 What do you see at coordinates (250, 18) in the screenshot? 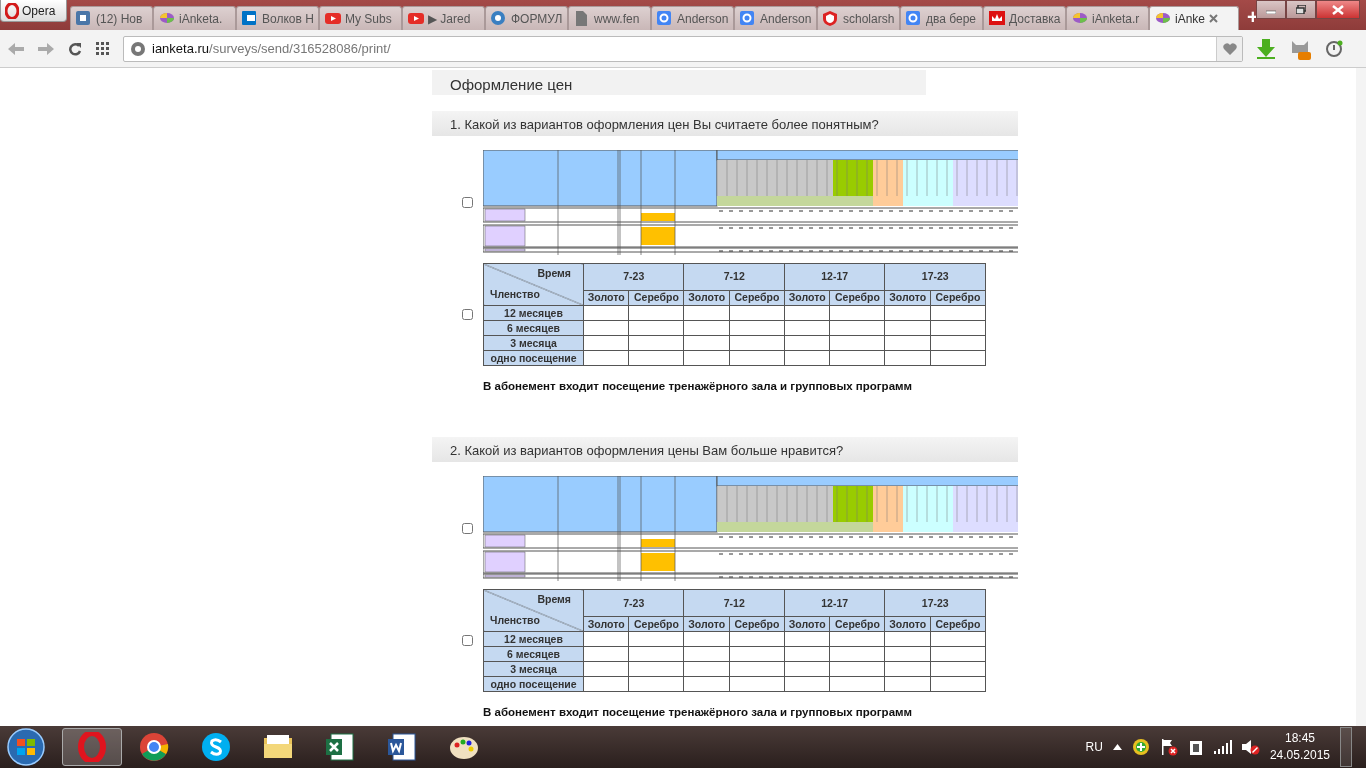
I see `envelope-icon` at bounding box center [250, 18].